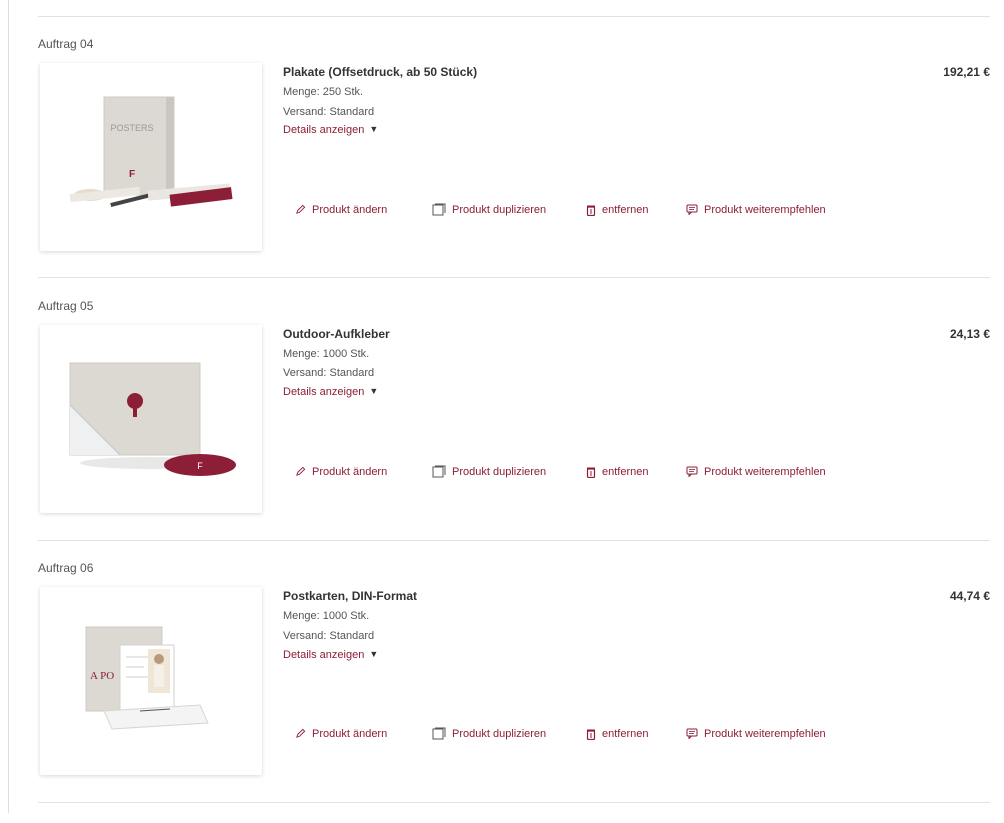 The height and width of the screenshot is (823, 1004). What do you see at coordinates (66, 568) in the screenshot?
I see `order-label: Auftrag 06` at bounding box center [66, 568].